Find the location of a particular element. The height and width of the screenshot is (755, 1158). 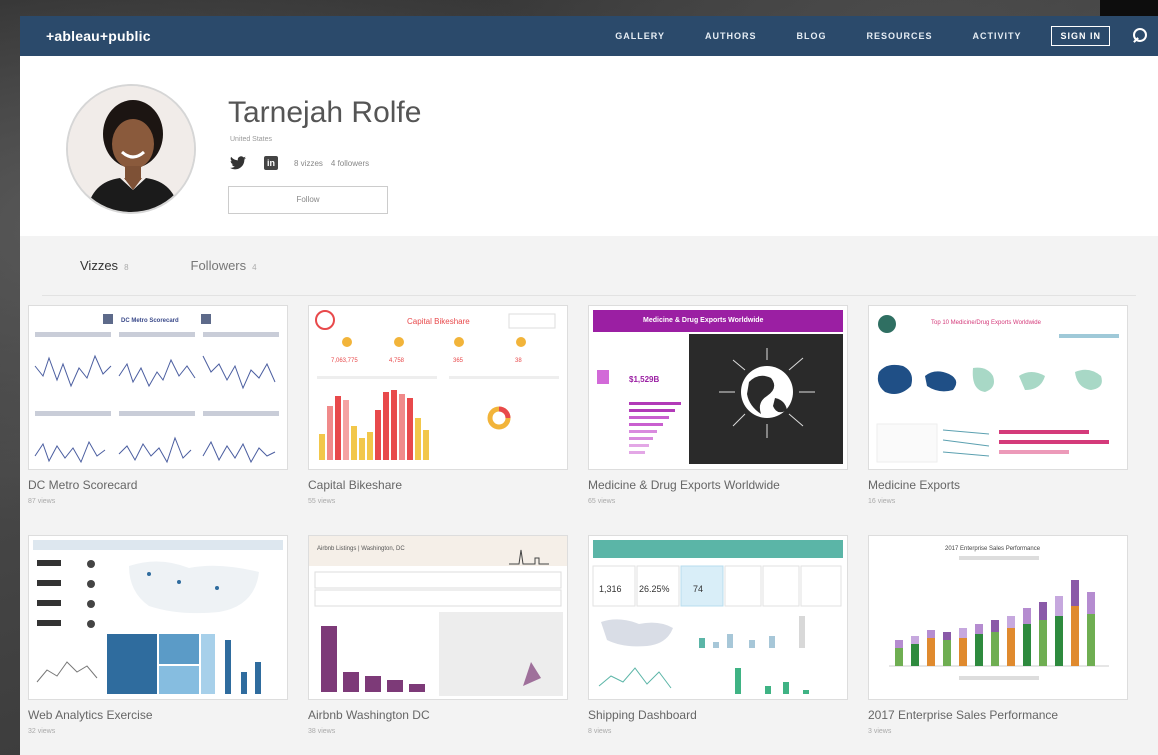

viz-thumbnail-capital-bikeshare: Capital Bikeshare 7,063,775 4,758 365 38 is located at coordinates (438, 387).